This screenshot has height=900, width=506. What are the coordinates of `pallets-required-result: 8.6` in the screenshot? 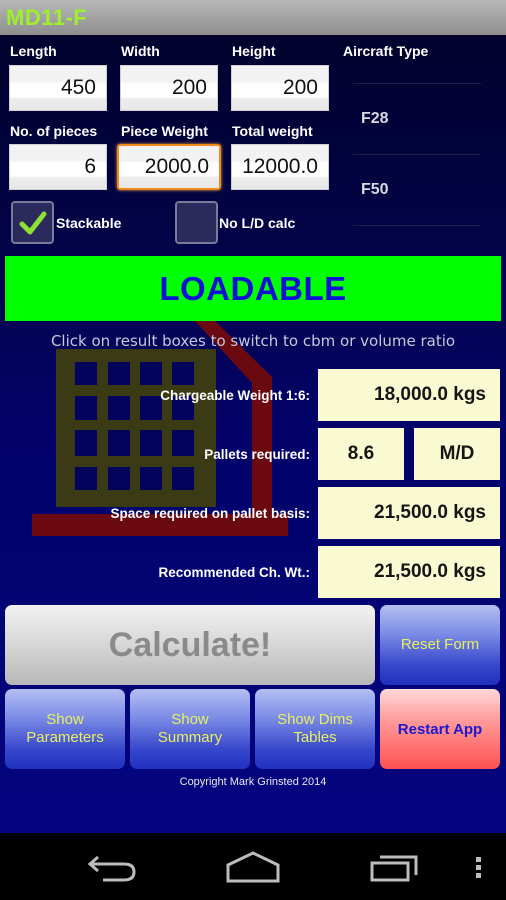 It's located at (361, 454).